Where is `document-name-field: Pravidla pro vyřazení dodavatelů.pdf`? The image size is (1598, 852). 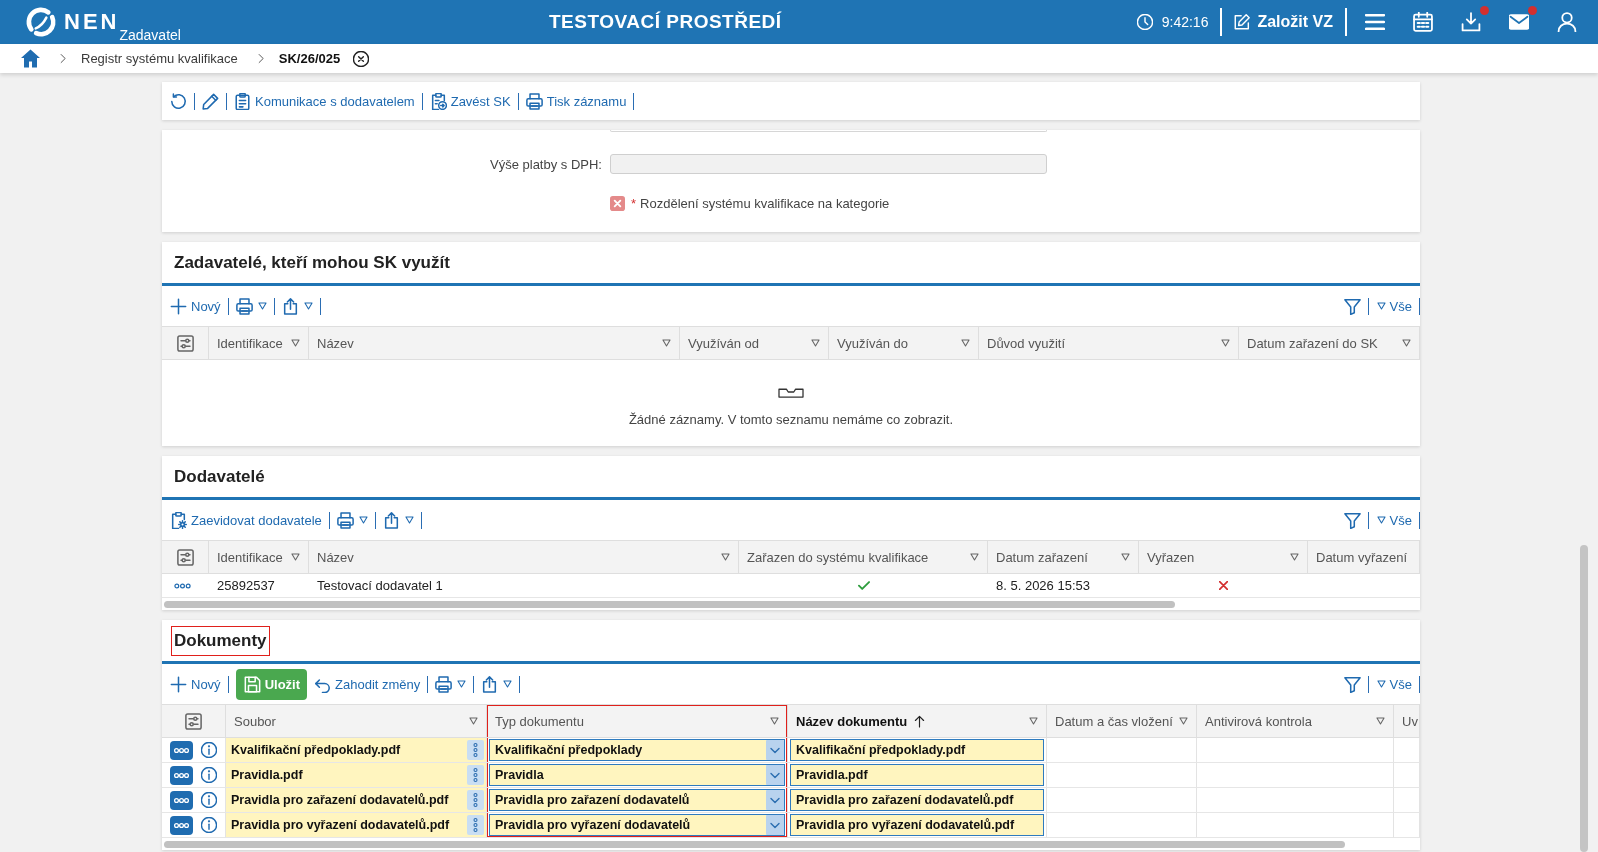
document-name-field: Pravidla pro vyřazení dodavatelů.pdf is located at coordinates (917, 825).